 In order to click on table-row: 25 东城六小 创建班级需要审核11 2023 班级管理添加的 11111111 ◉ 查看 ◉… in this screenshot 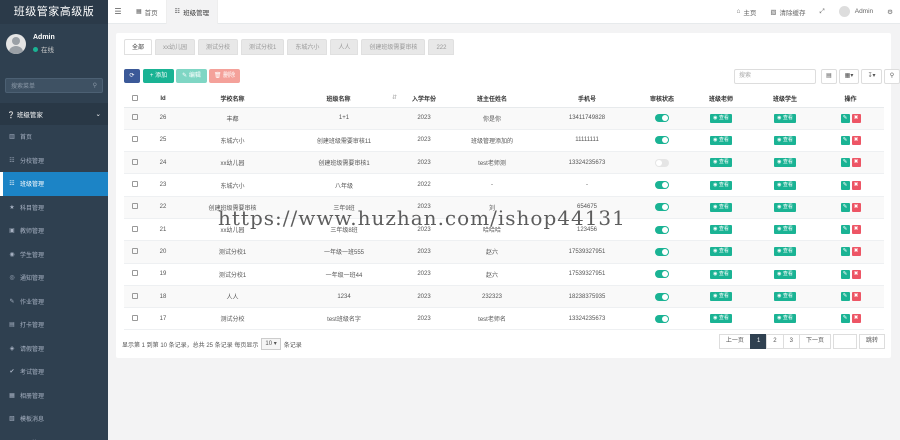, I will do `click(504, 141)`.